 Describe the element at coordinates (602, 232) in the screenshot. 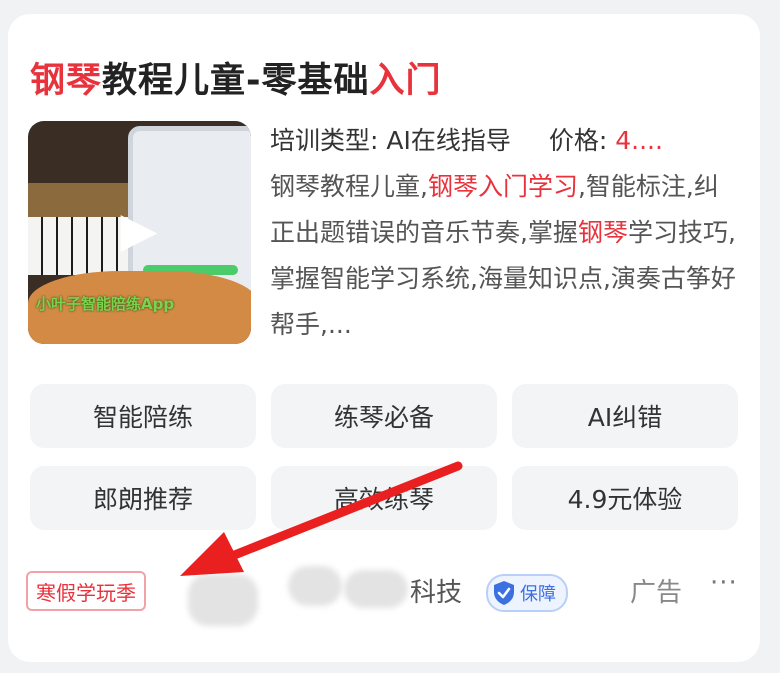

I see `desc-highlight-2: 钢琴` at that location.